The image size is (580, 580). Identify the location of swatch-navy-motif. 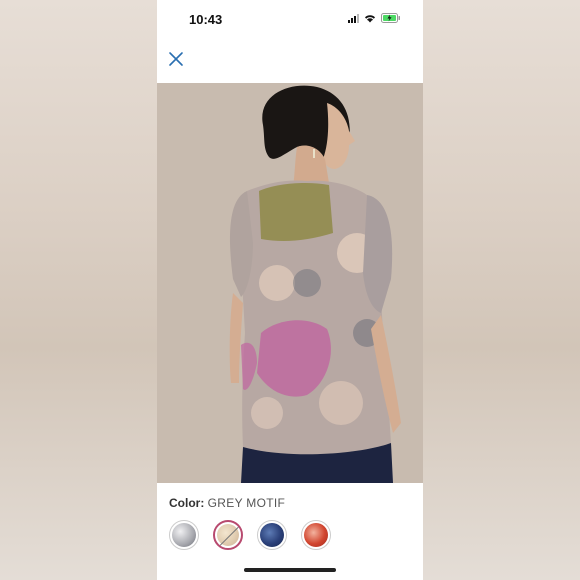
(272, 535).